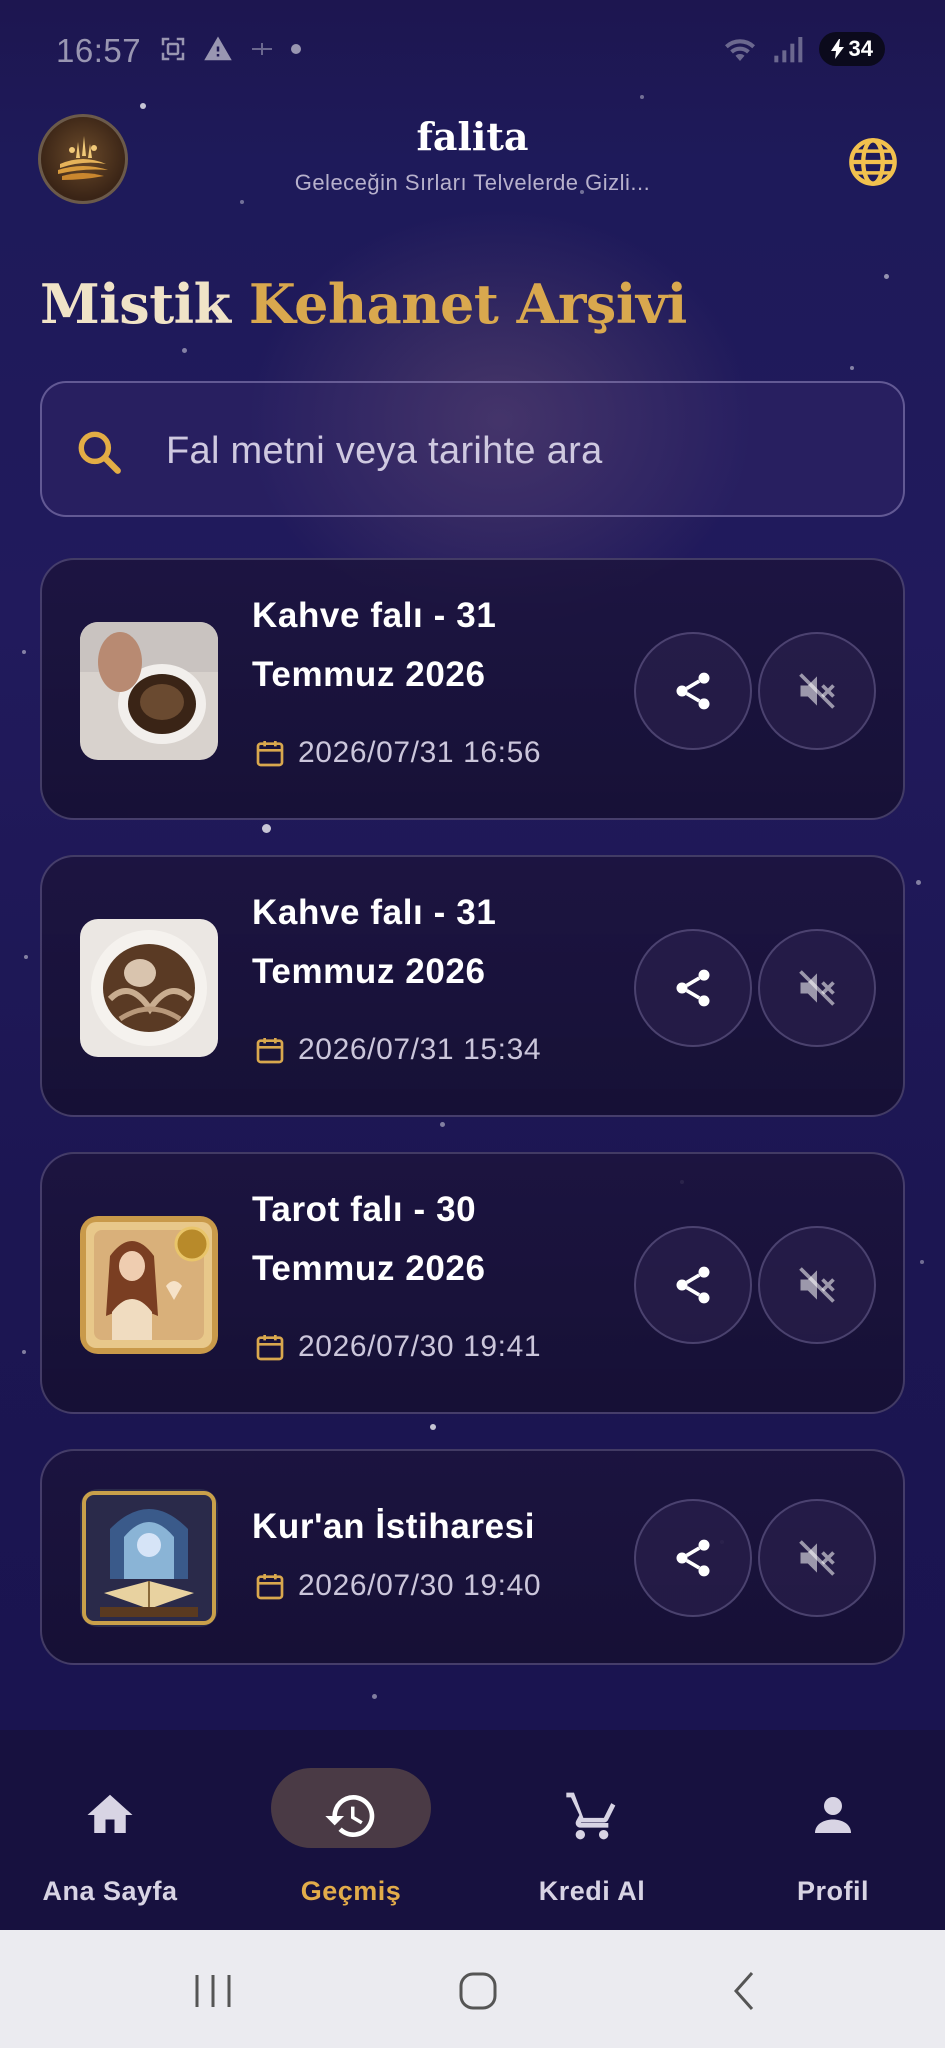 The image size is (945, 2048). Describe the element at coordinates (472, 1830) in the screenshot. I see `bottom-nav: Ana Sayfa Geçmiş Kredi Al Profil` at that location.